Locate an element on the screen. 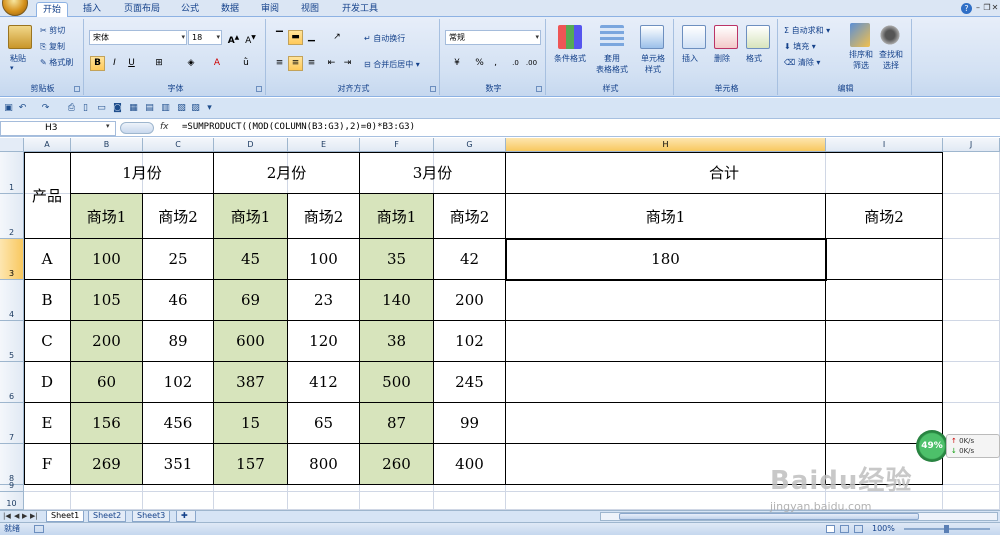 This screenshot has width=1000, height=535. tab-home: 开始 is located at coordinates (52, 10).